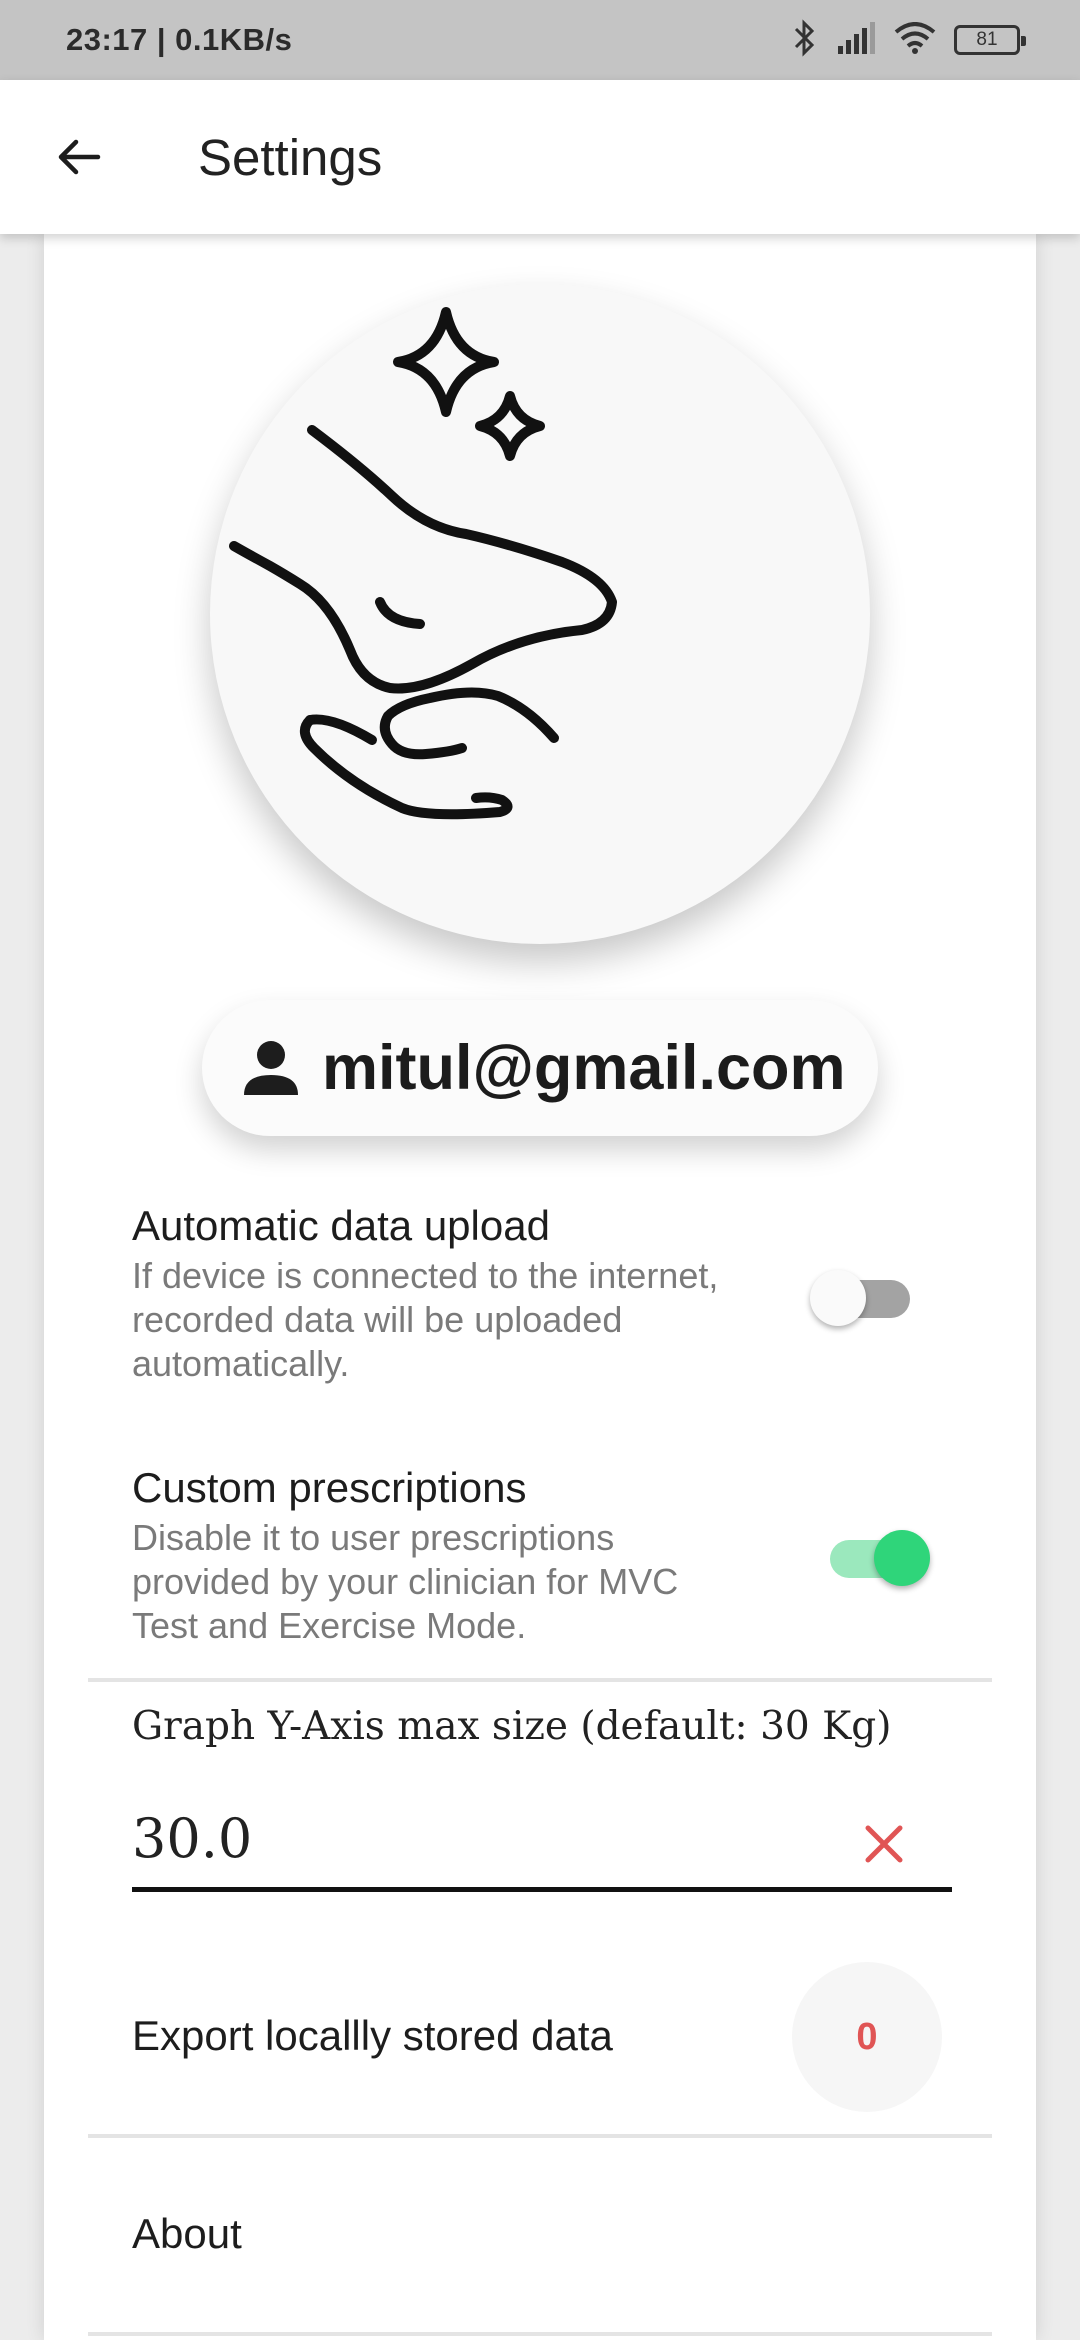 The width and height of the screenshot is (1080, 2340). What do you see at coordinates (542, 1847) in the screenshot?
I see `graph-max-input` at bounding box center [542, 1847].